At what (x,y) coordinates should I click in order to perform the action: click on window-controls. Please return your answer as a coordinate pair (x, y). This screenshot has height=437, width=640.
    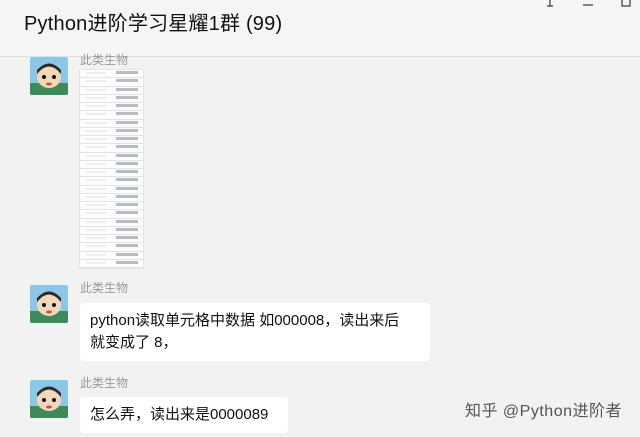
    Looking at the image, I should click on (588, 6).